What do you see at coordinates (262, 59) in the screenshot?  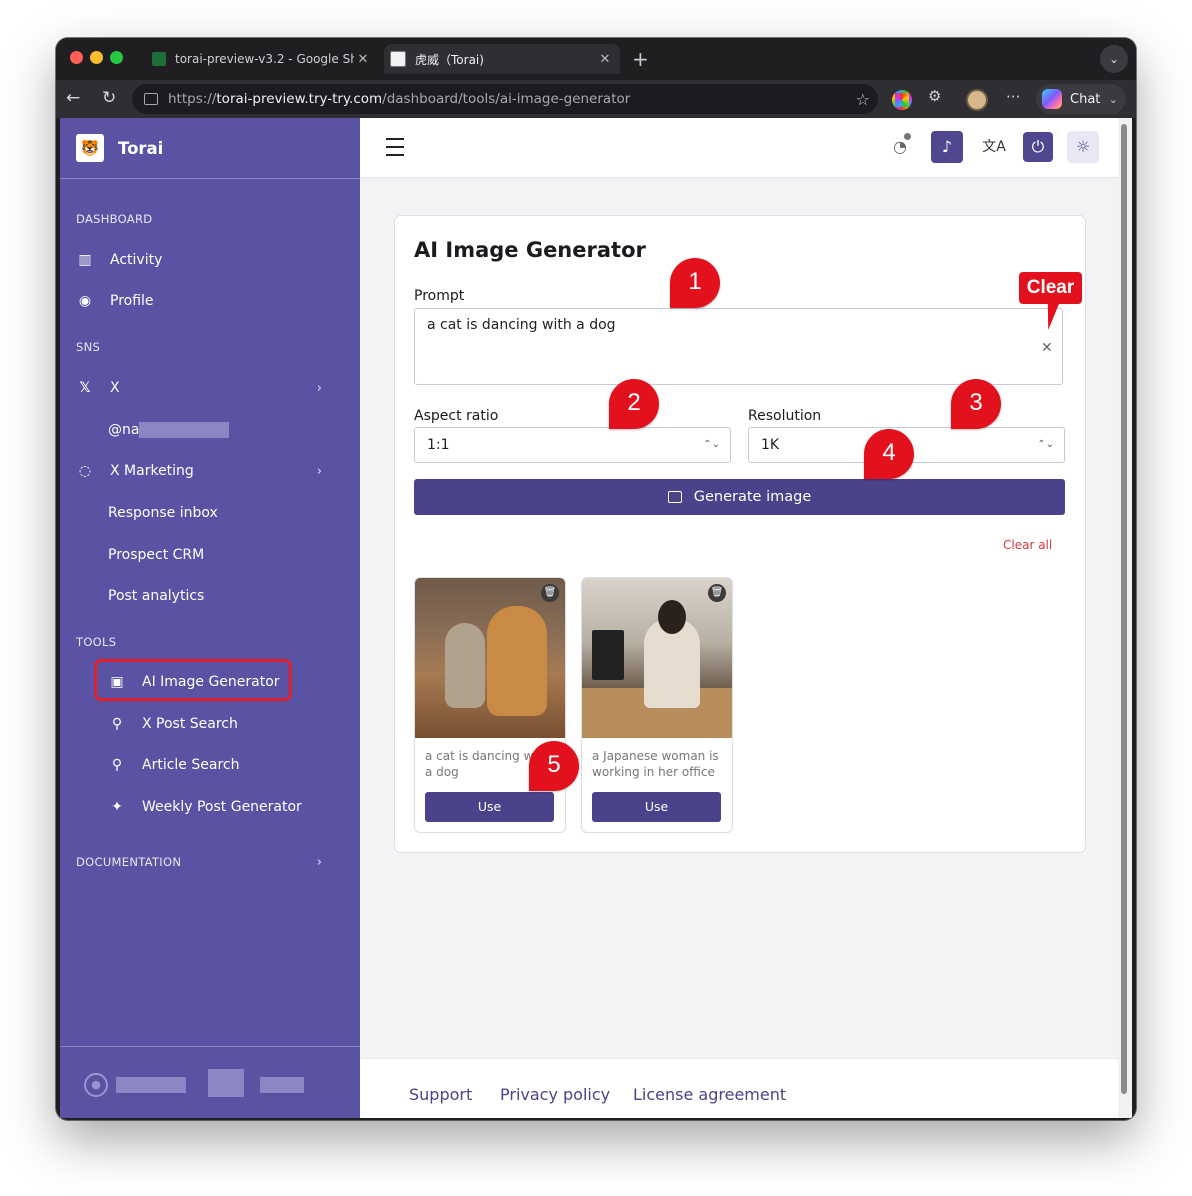 I see `browser-tab-sheets: torai-preview-v3.2 - Google She ✕` at bounding box center [262, 59].